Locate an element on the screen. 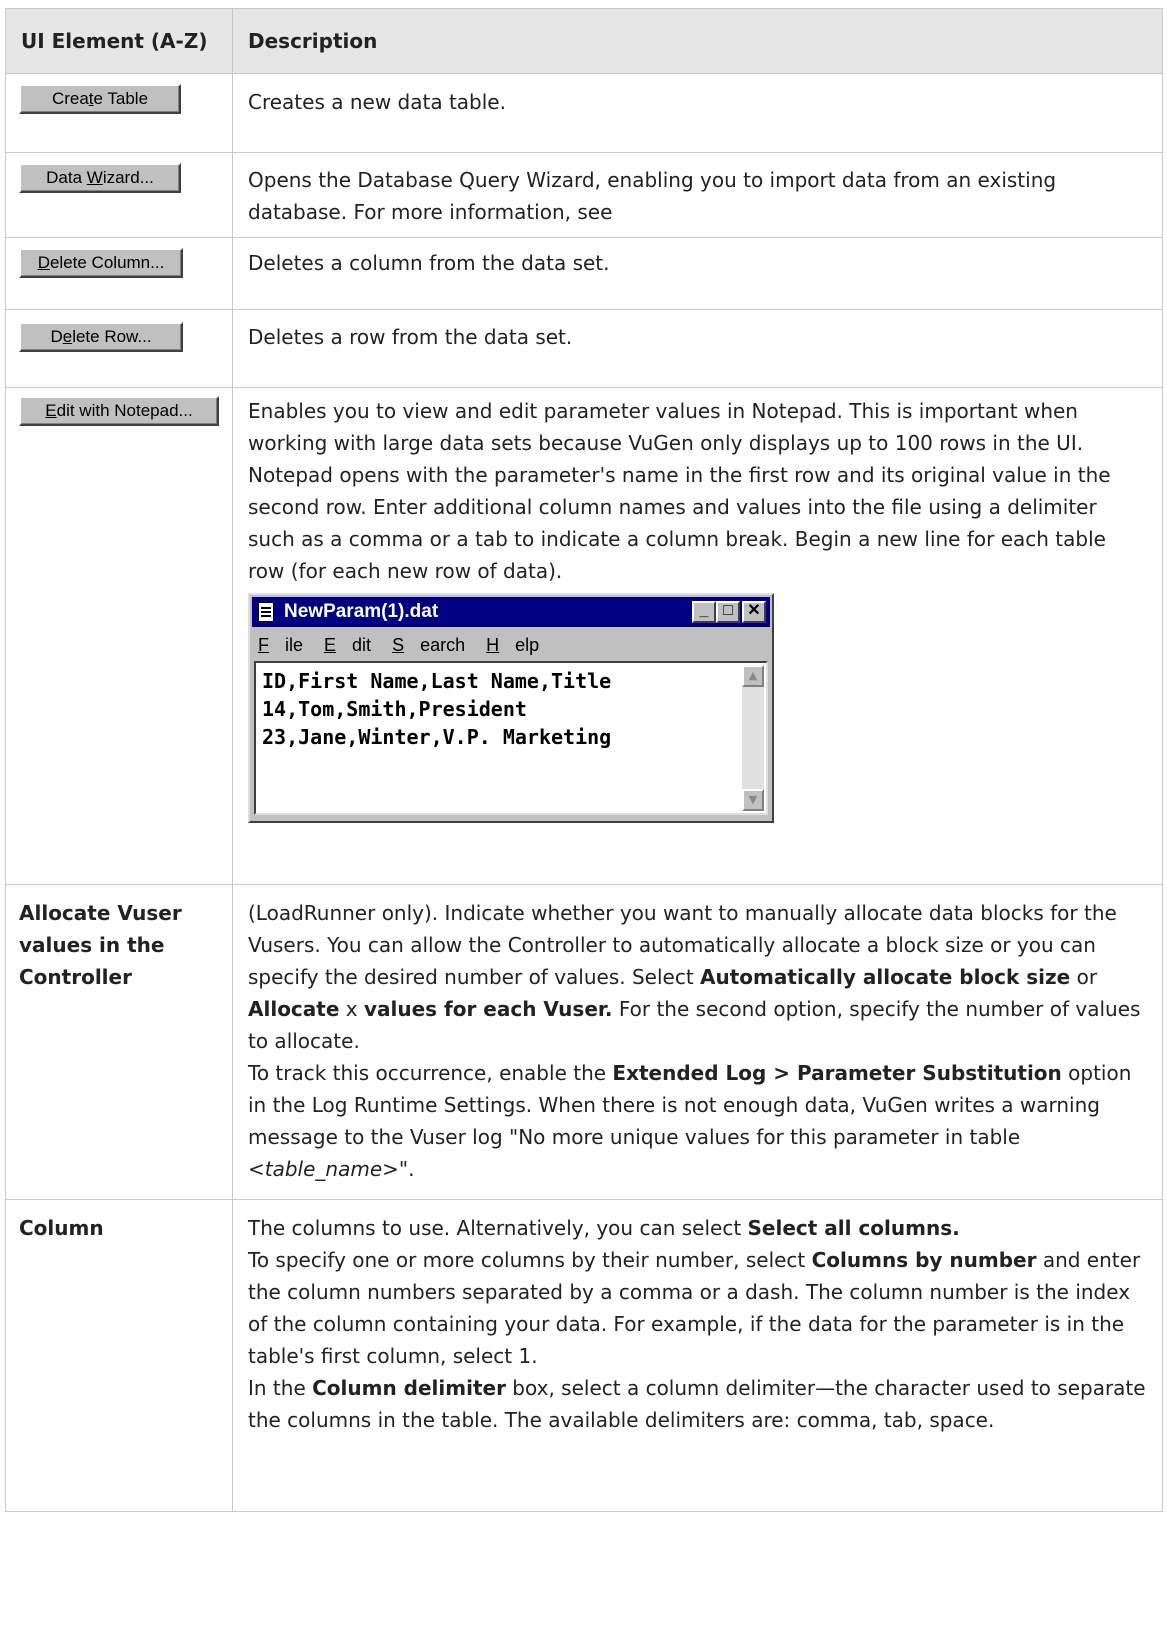  notepad-line: 23,Jane,Winter,V.P. Marketing is located at coordinates (437, 737).